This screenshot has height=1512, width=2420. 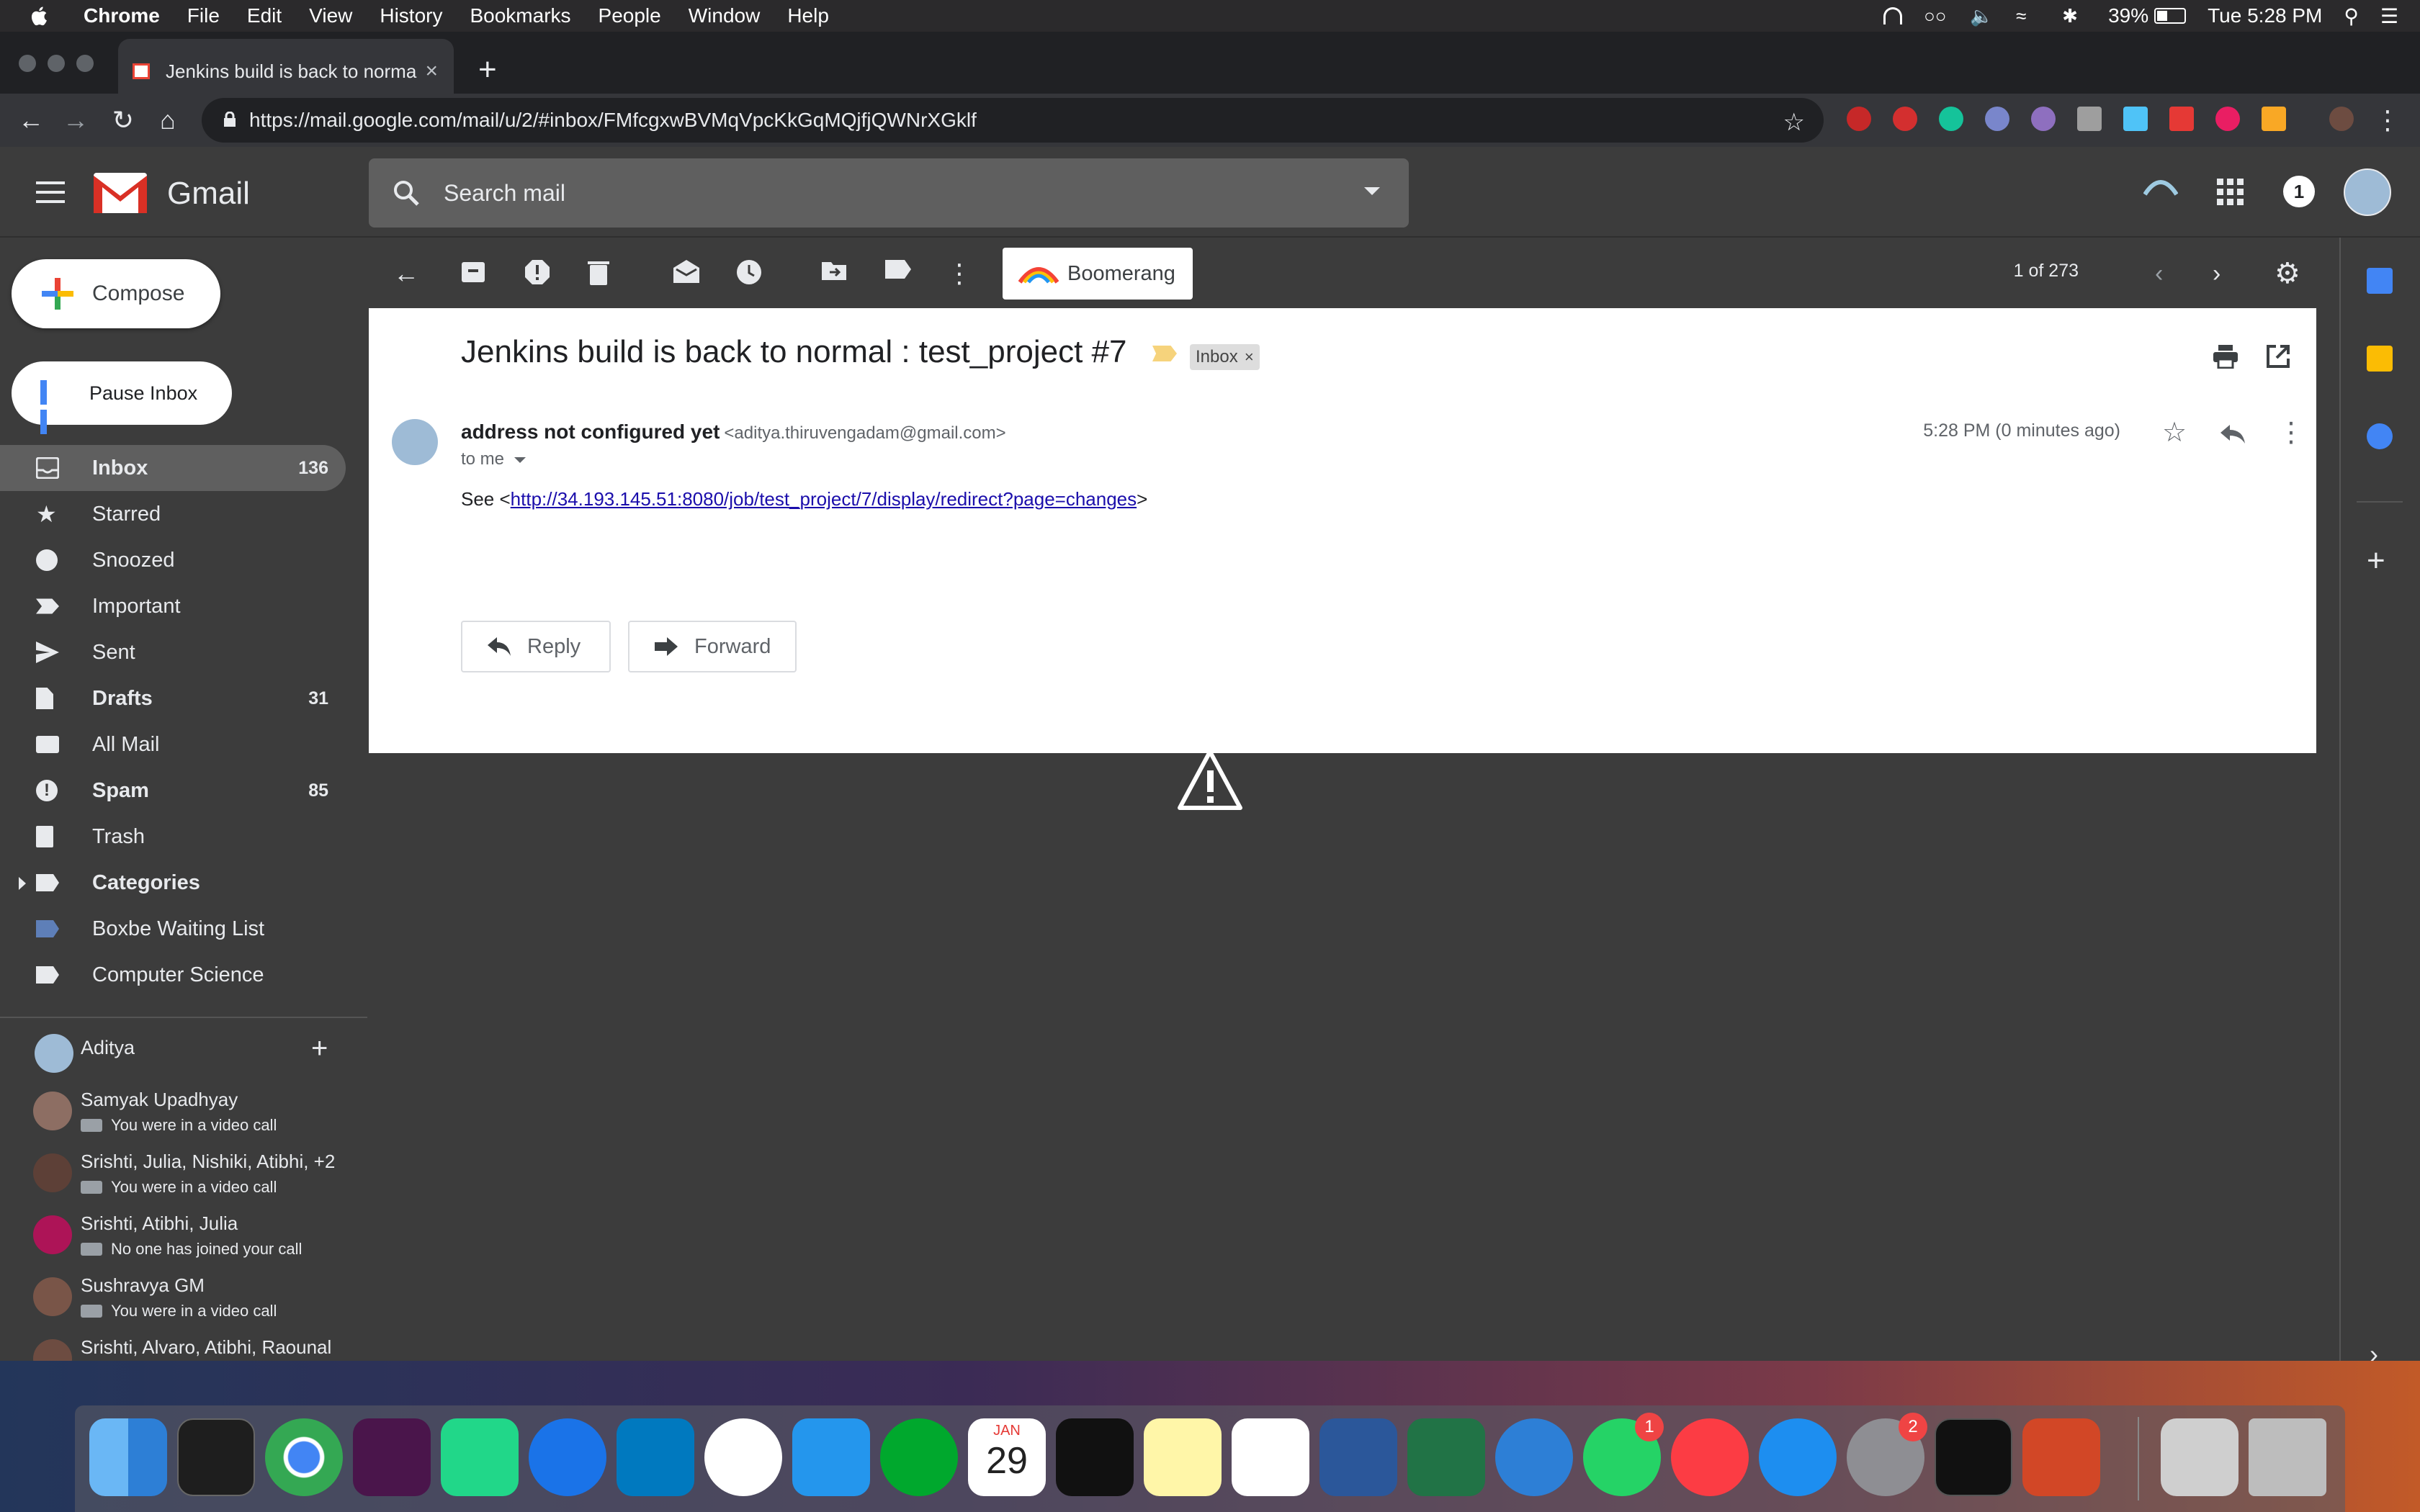 I want to click on boomerang-button: Boomerang, so click(x=1098, y=274).